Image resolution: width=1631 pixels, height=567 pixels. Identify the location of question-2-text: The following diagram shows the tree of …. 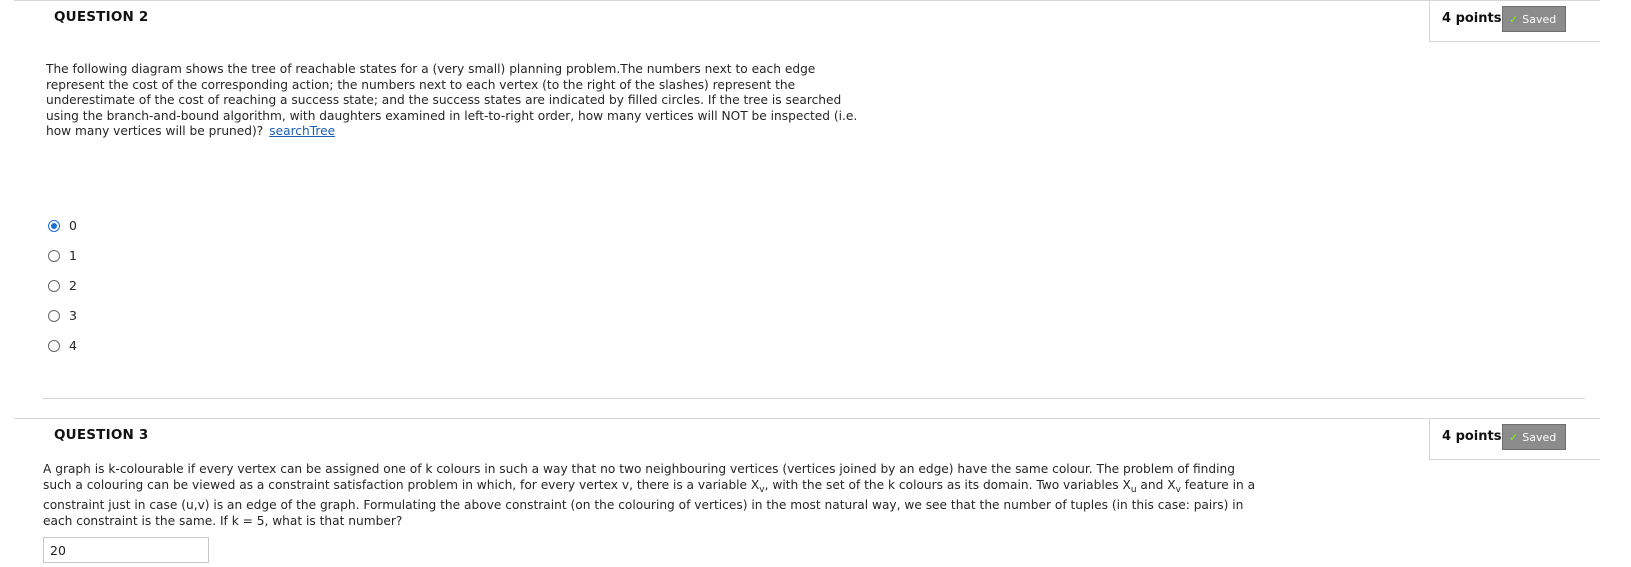
(453, 101).